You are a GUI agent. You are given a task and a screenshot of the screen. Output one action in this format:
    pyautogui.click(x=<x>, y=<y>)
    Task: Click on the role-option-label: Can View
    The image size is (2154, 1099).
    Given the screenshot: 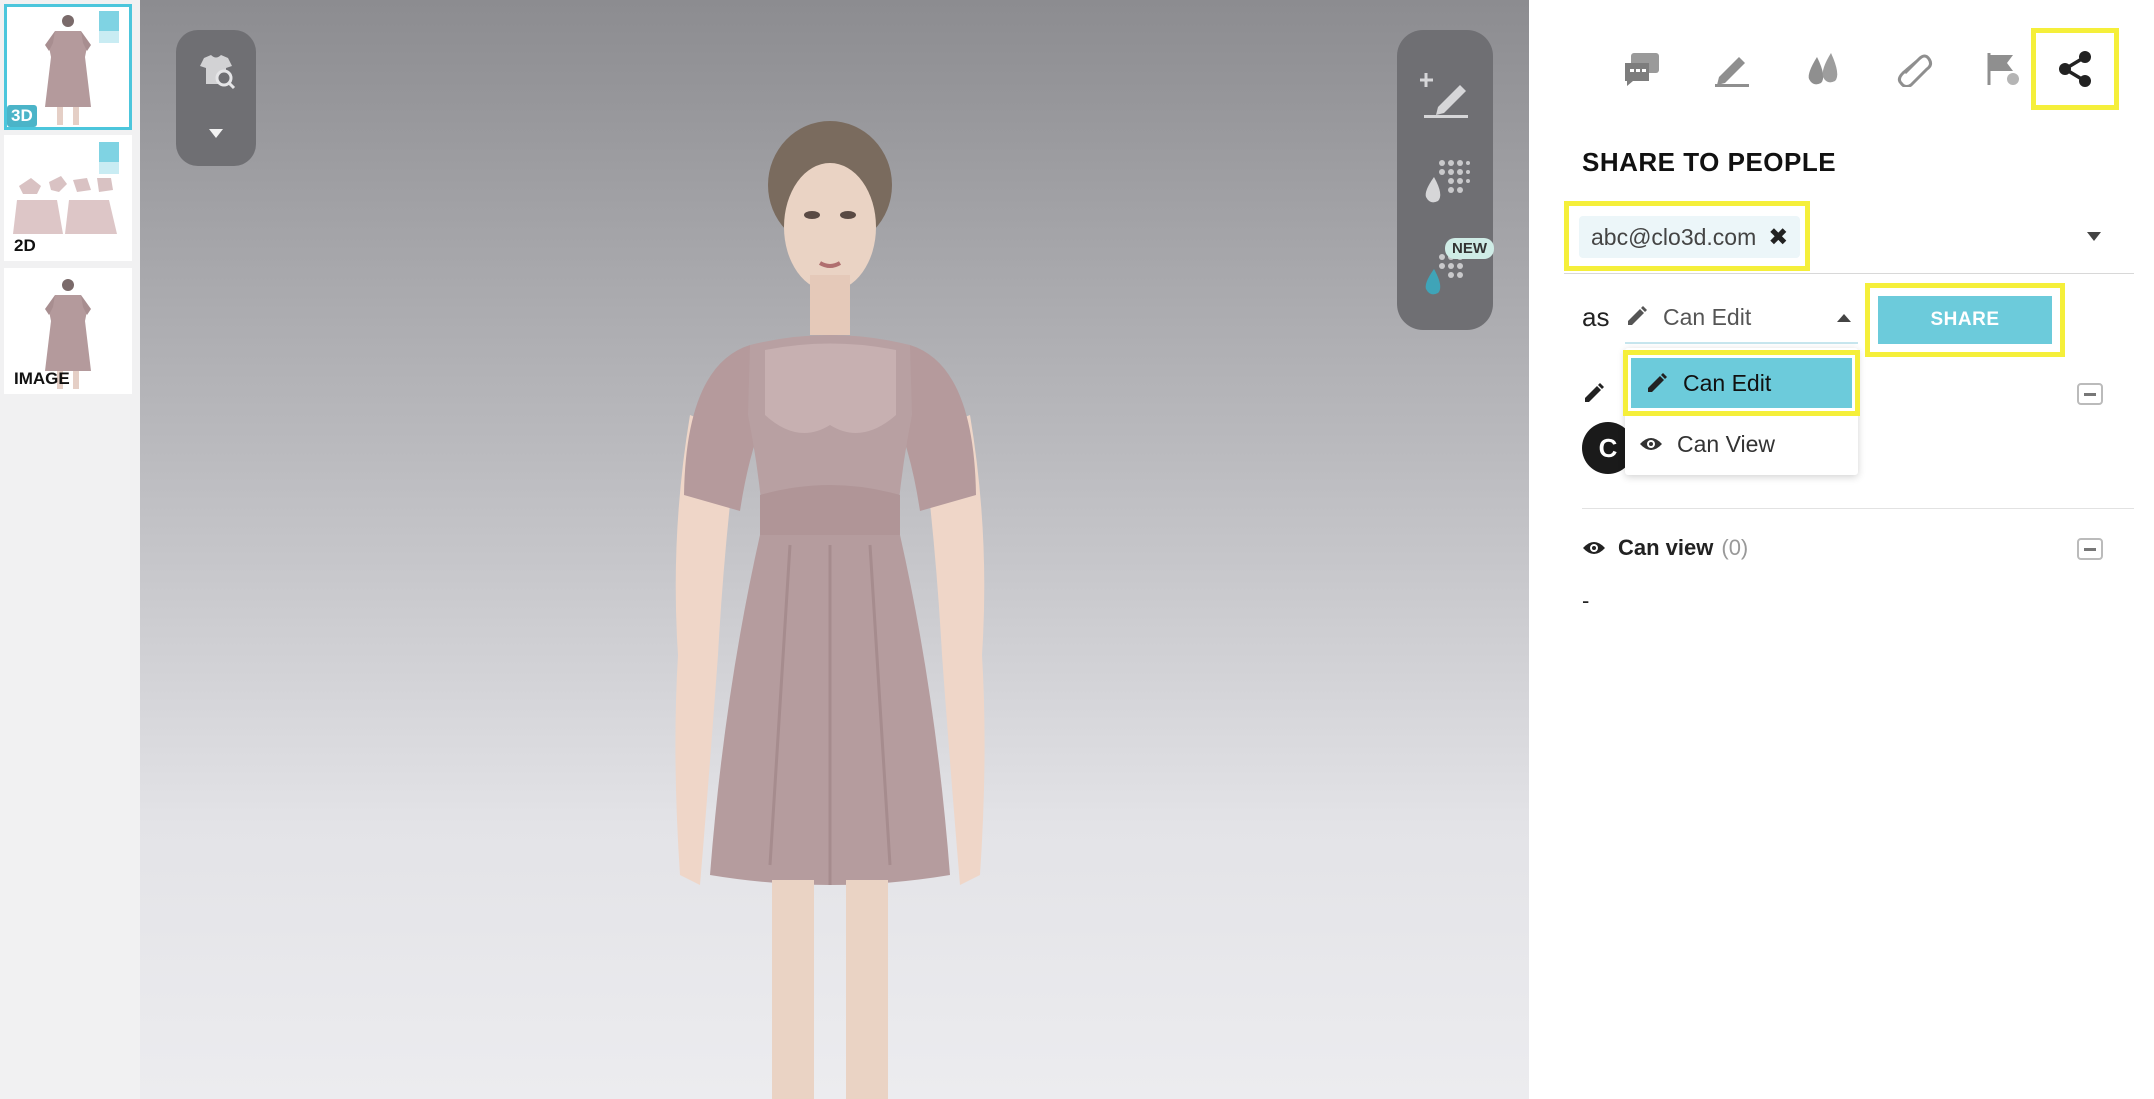 What is the action you would take?
    pyautogui.click(x=1726, y=443)
    